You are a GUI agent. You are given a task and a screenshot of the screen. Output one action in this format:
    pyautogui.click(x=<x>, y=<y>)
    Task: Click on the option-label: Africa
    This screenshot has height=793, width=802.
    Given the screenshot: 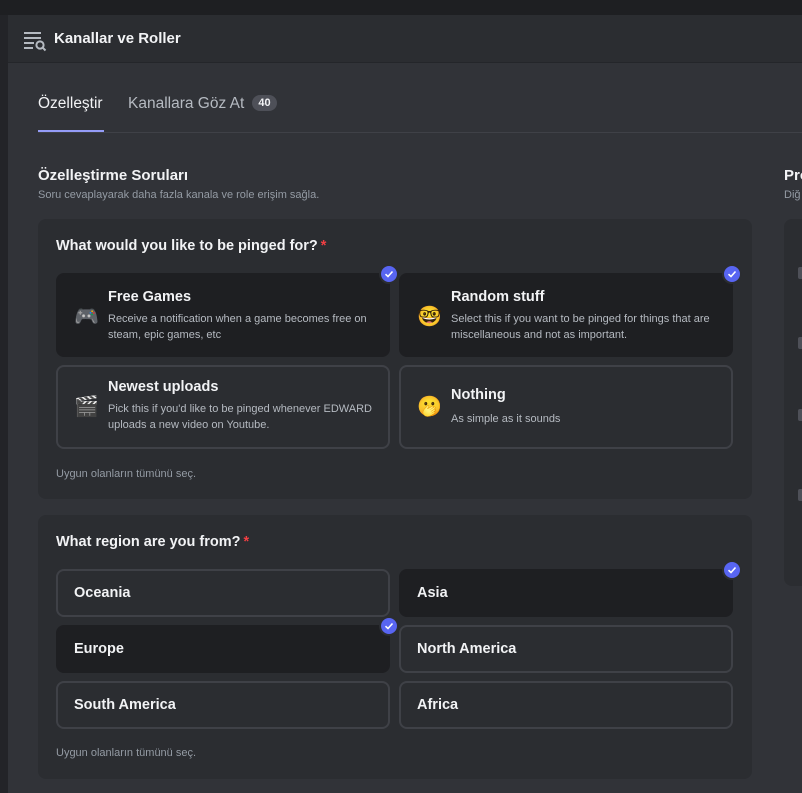 What is the action you would take?
    pyautogui.click(x=438, y=705)
    